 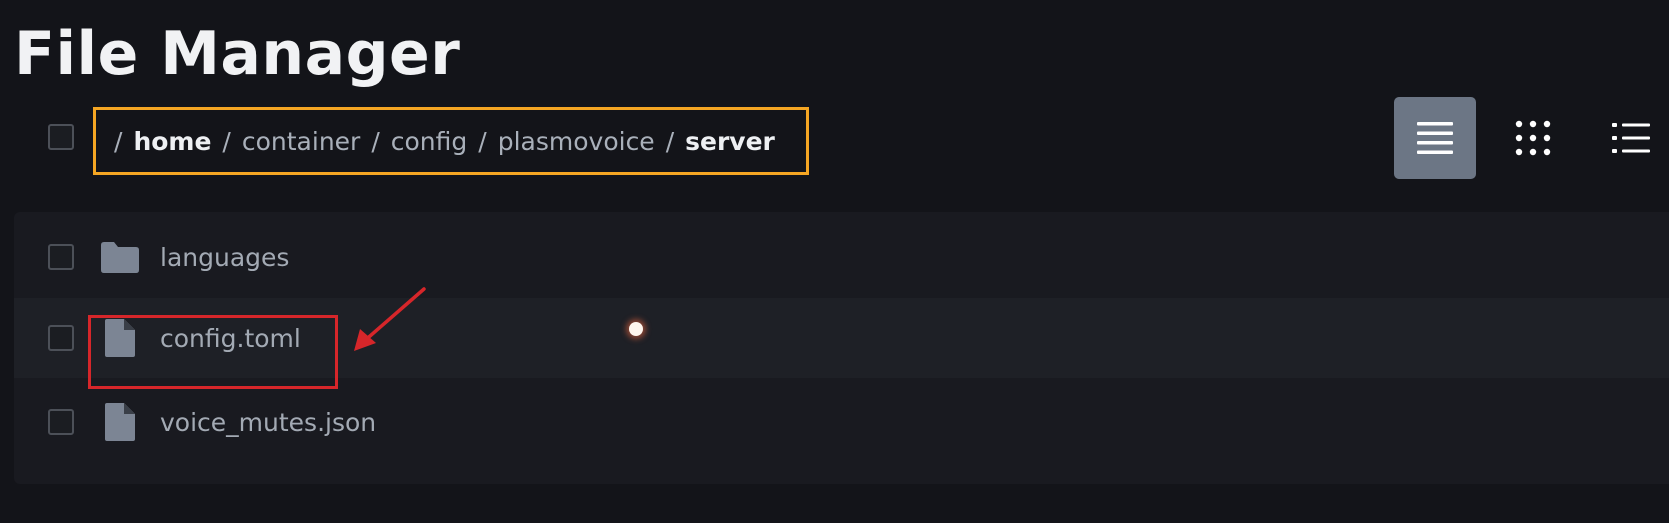 What do you see at coordinates (237, 54) in the screenshot?
I see `page-title: File Manager` at bounding box center [237, 54].